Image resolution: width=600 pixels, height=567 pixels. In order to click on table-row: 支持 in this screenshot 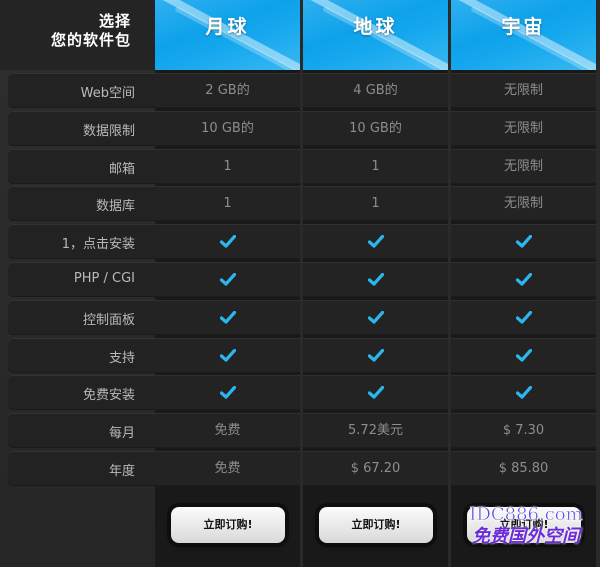, I will do `click(302, 355)`.